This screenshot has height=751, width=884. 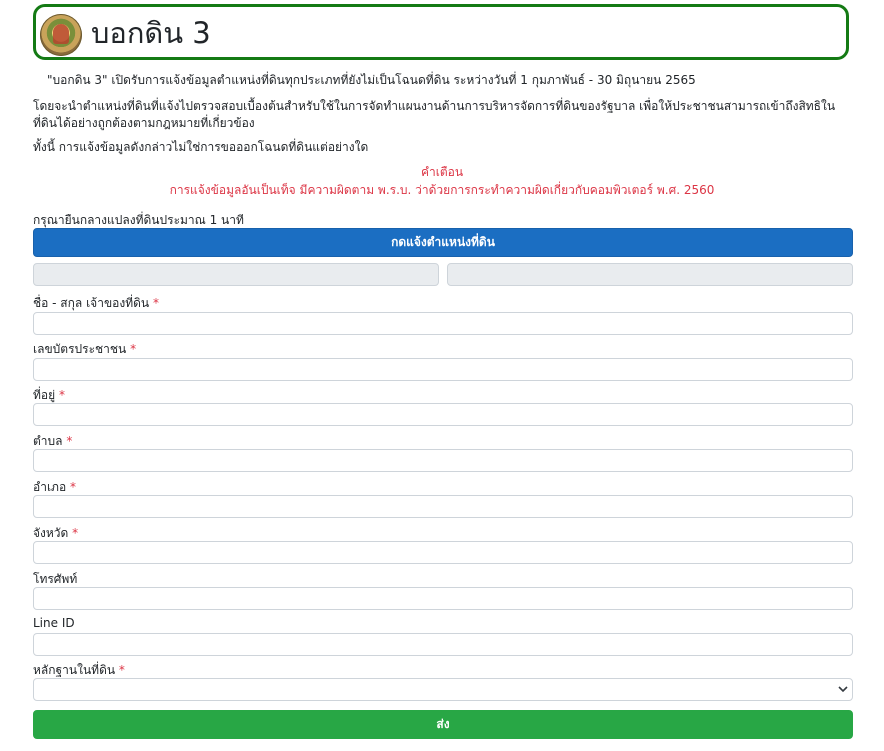 I want to click on page-header: บอกดิน 3, so click(x=441, y=32).